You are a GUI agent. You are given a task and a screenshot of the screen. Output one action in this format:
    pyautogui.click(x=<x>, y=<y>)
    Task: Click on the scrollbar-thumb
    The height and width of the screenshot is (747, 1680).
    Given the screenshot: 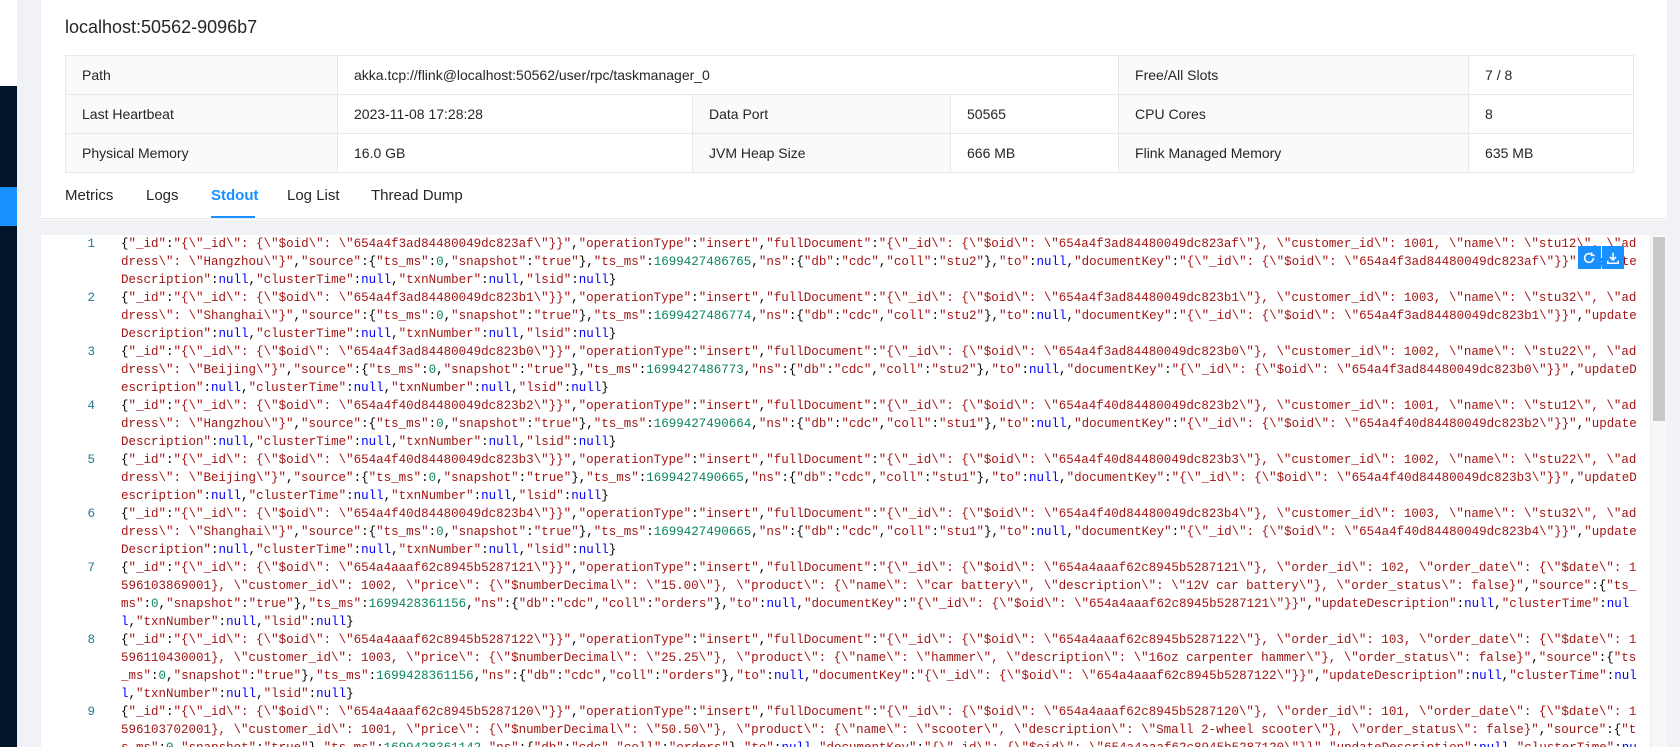 What is the action you would take?
    pyautogui.click(x=1659, y=329)
    